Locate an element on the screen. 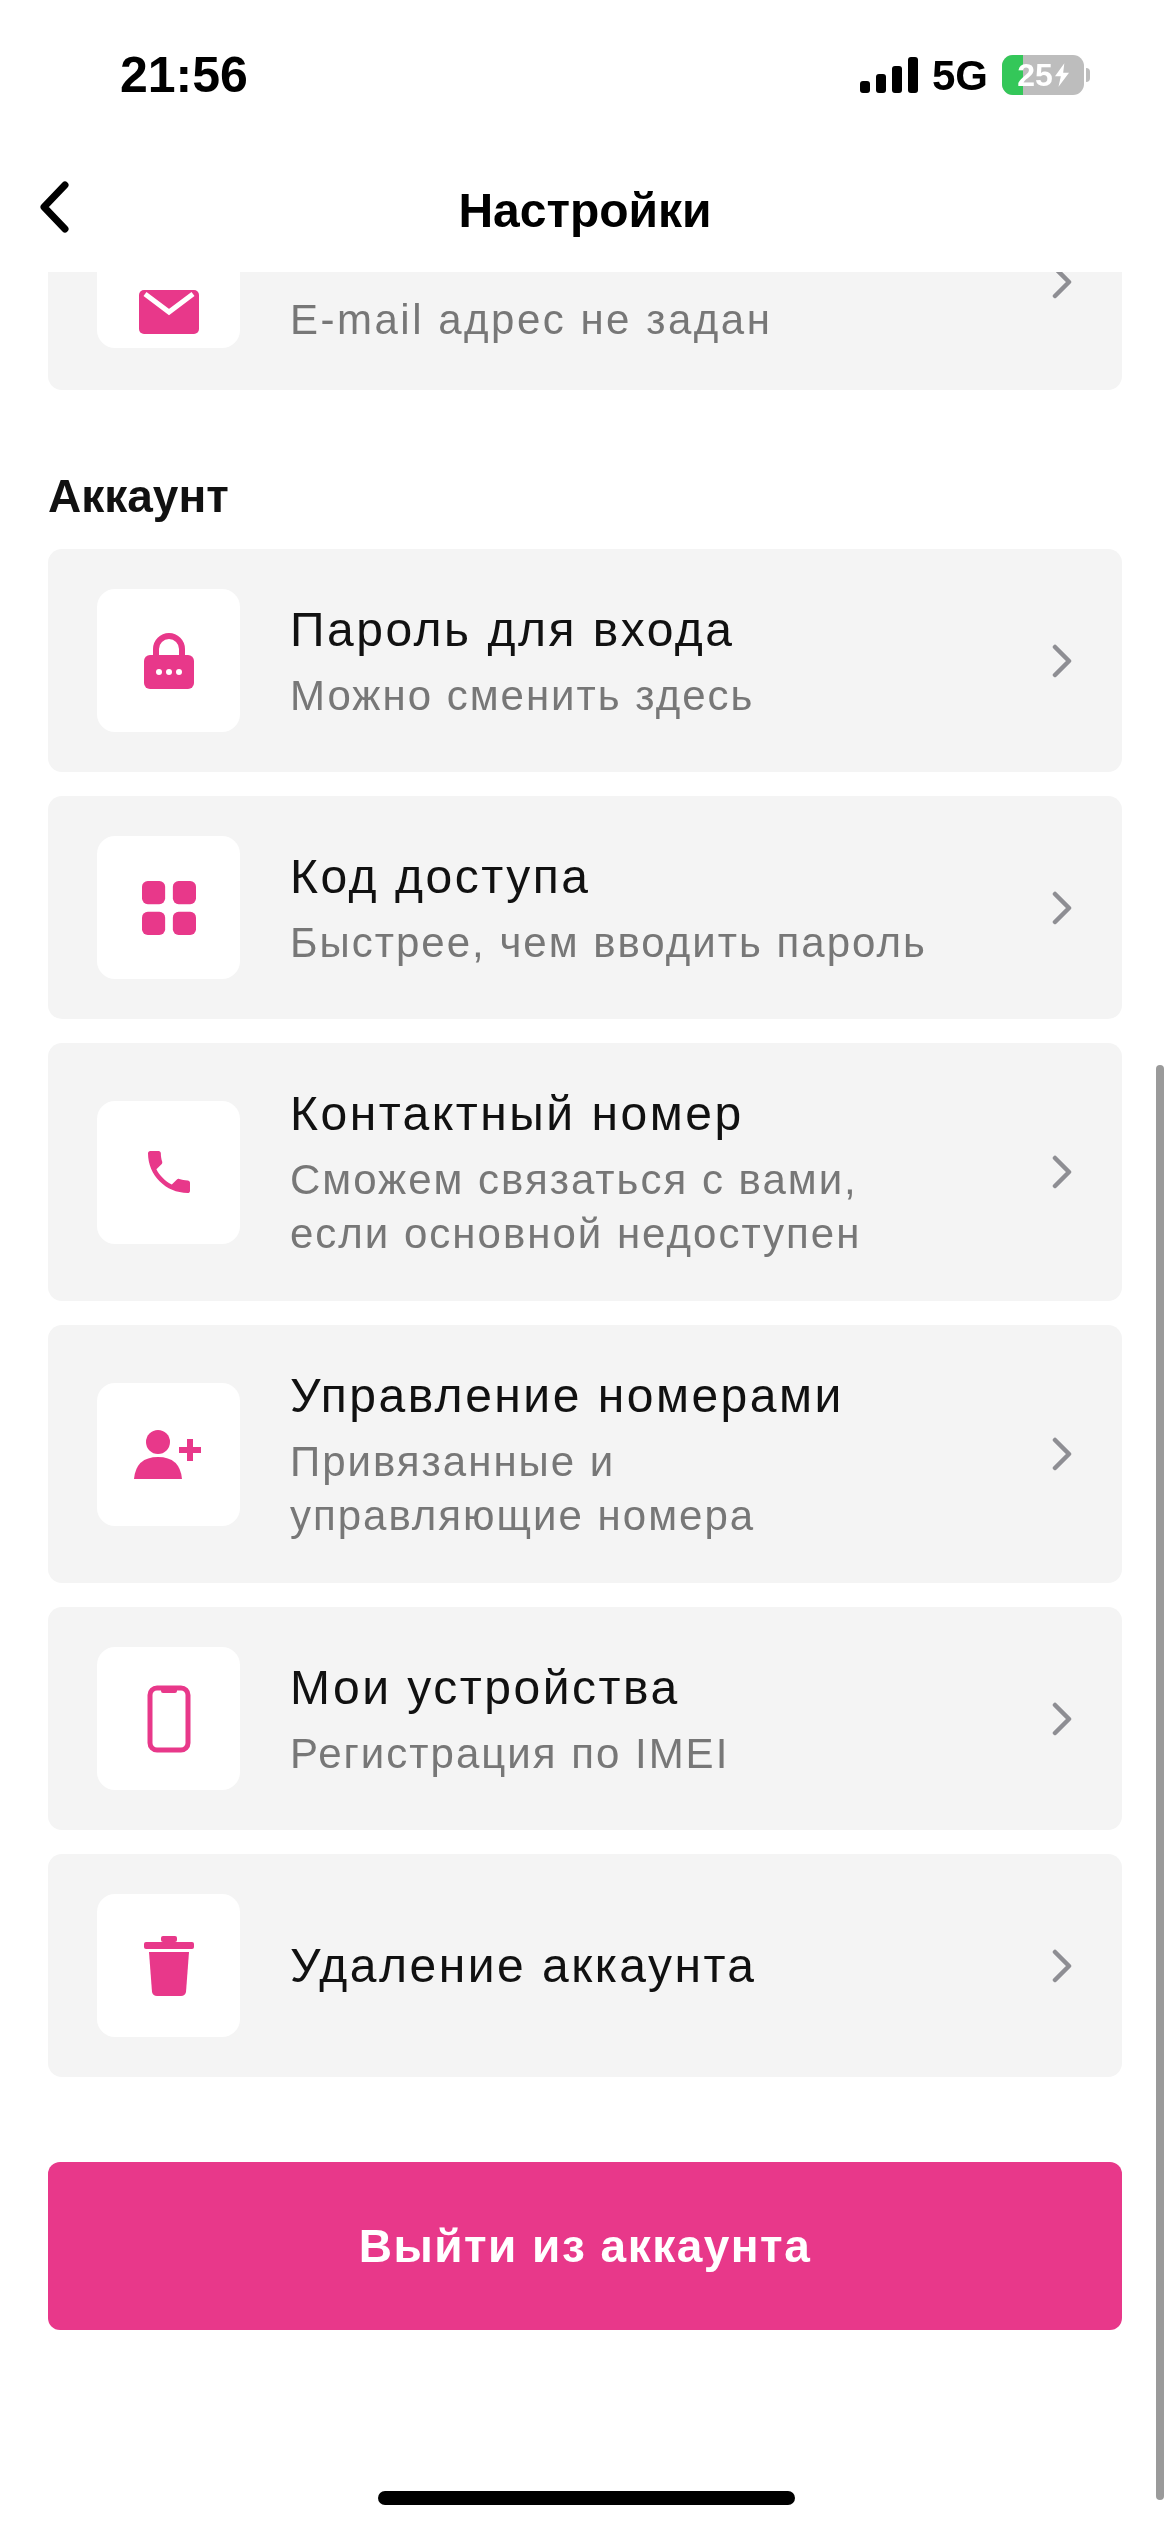  settings-item: Мои устройства Регистрация по IMEI is located at coordinates (585, 1718).